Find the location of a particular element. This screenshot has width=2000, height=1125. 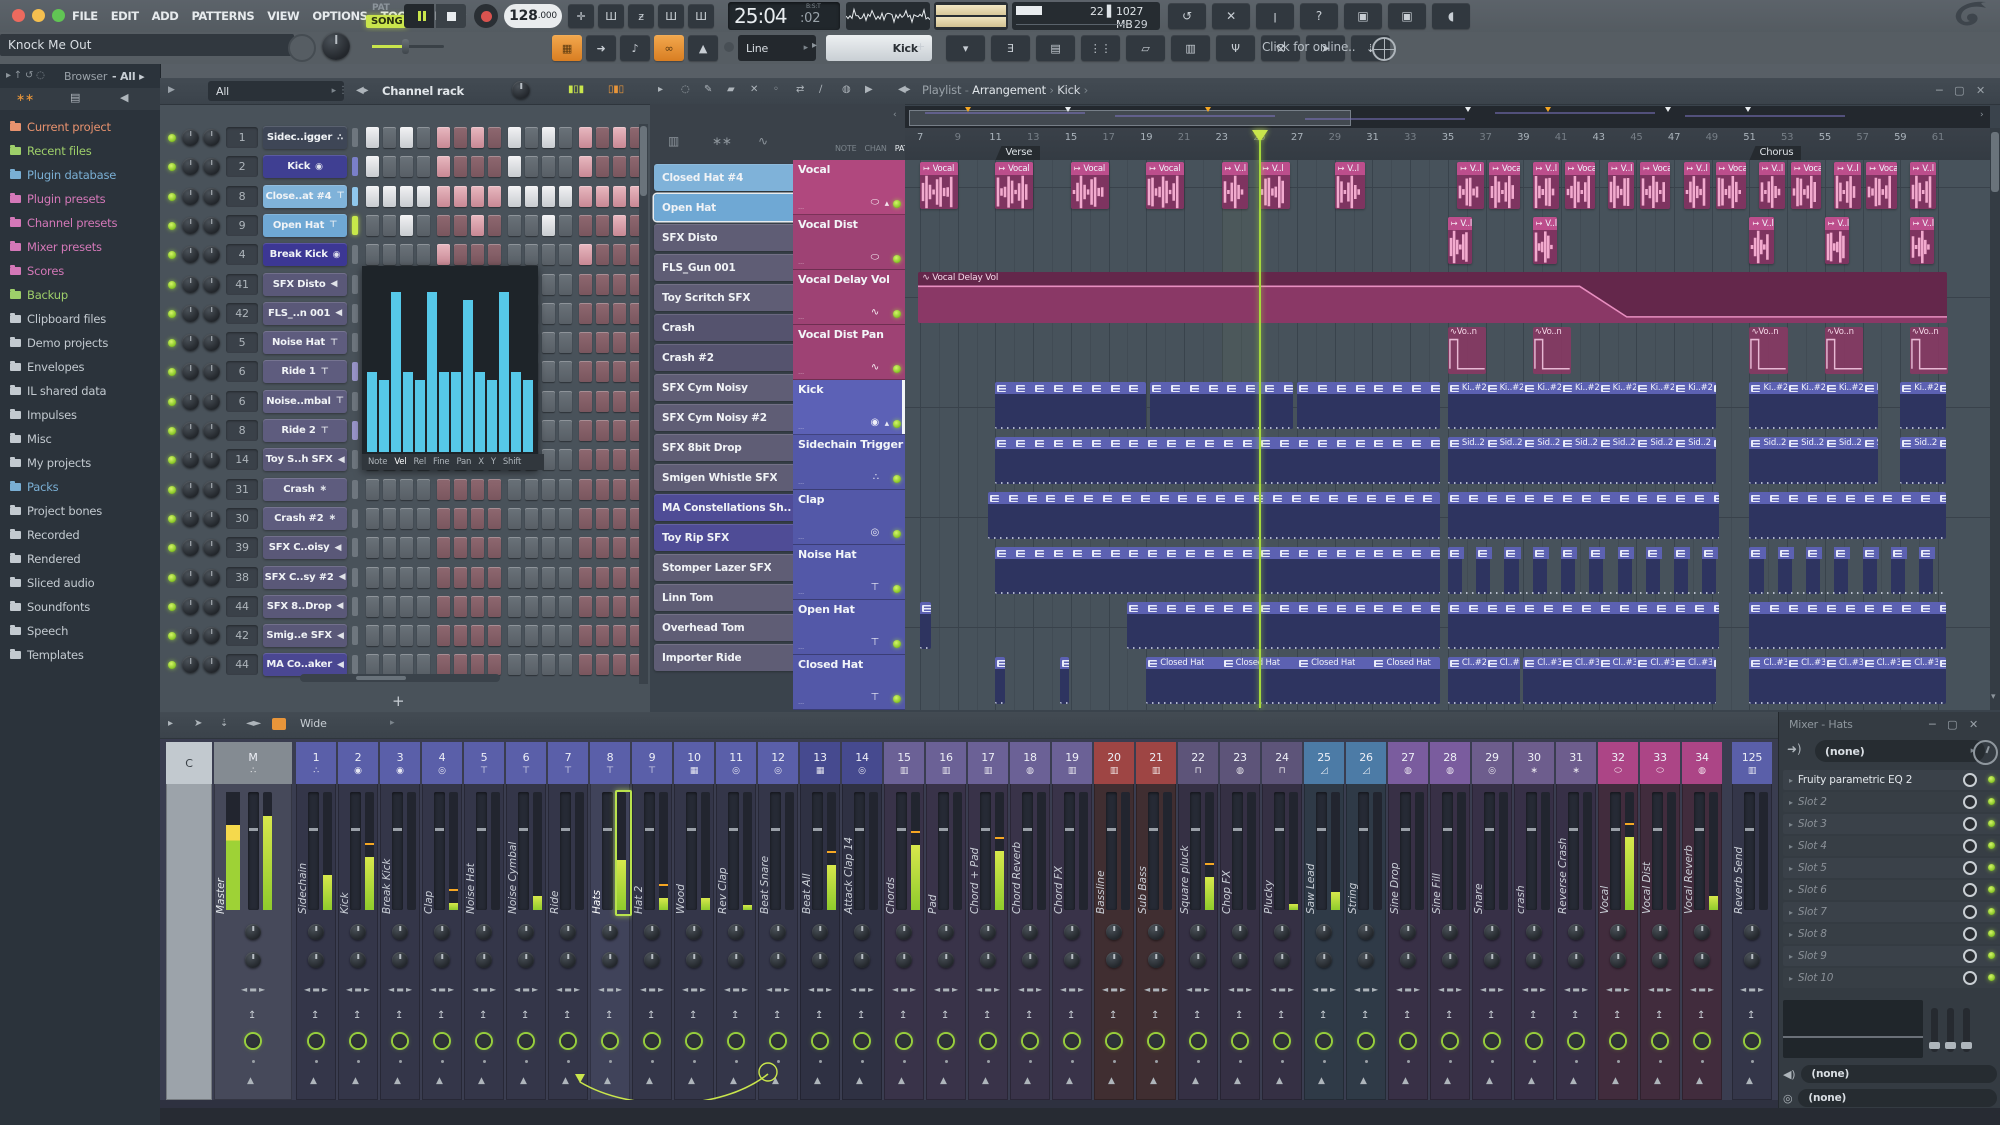

slot-arrow: ▸ is located at coordinates (1791, 912).